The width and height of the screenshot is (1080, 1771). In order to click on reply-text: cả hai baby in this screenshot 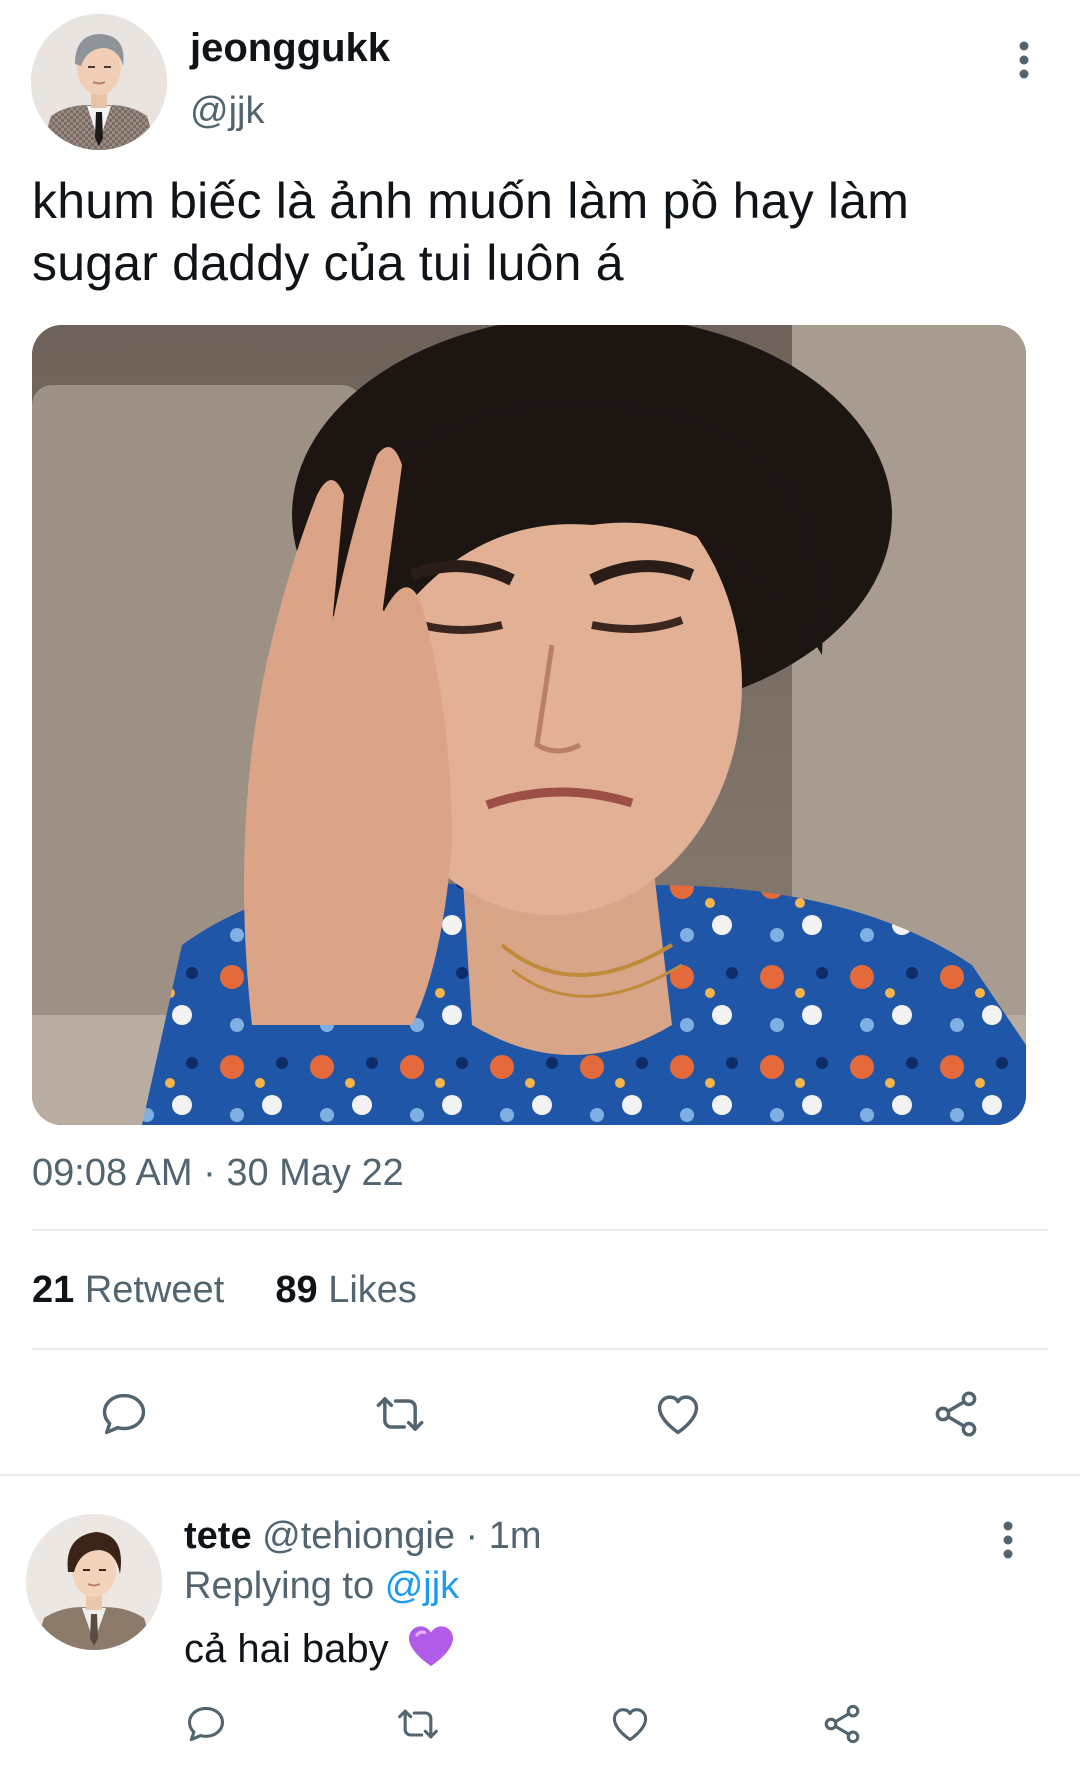, I will do `click(286, 1649)`.